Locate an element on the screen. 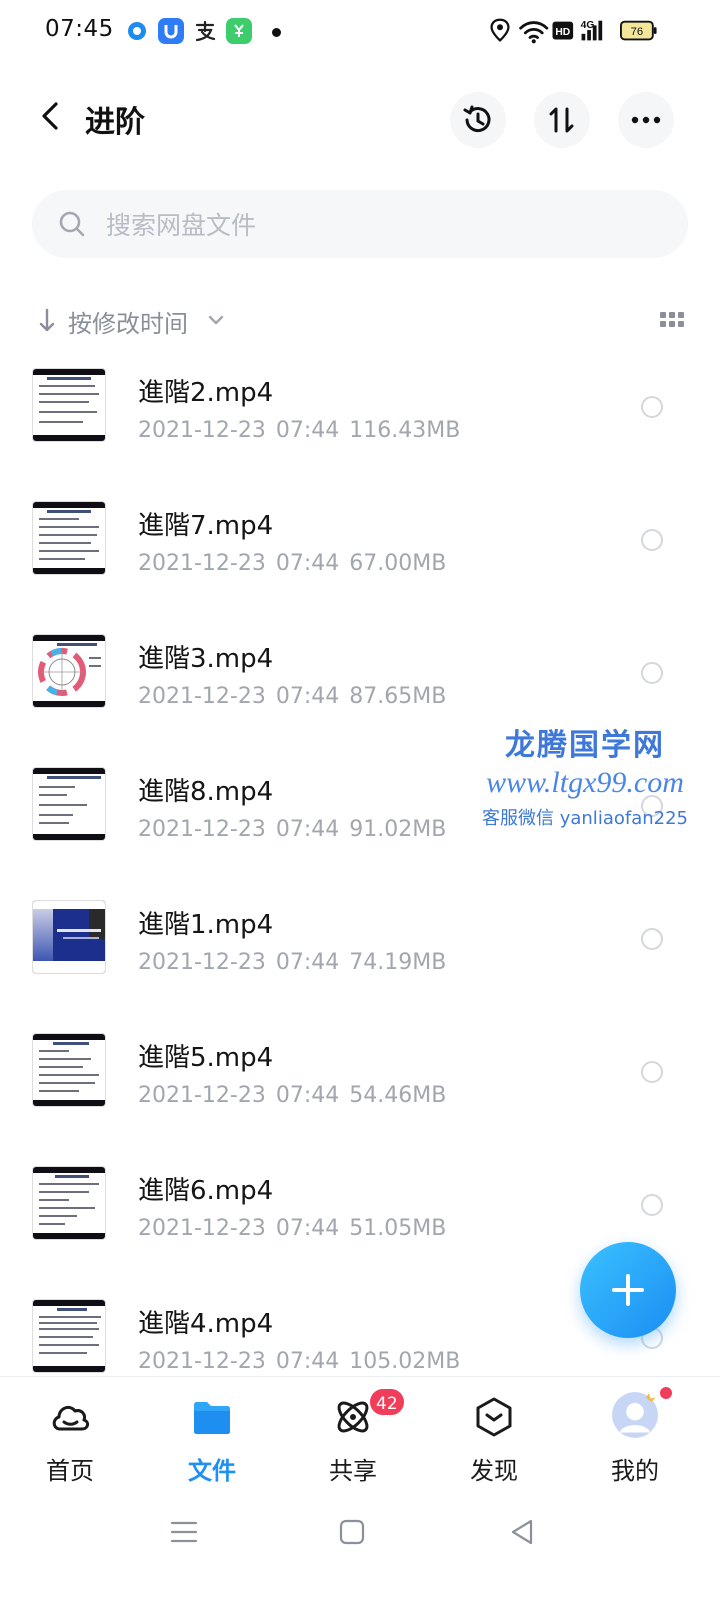  back-button is located at coordinates (50, 116).